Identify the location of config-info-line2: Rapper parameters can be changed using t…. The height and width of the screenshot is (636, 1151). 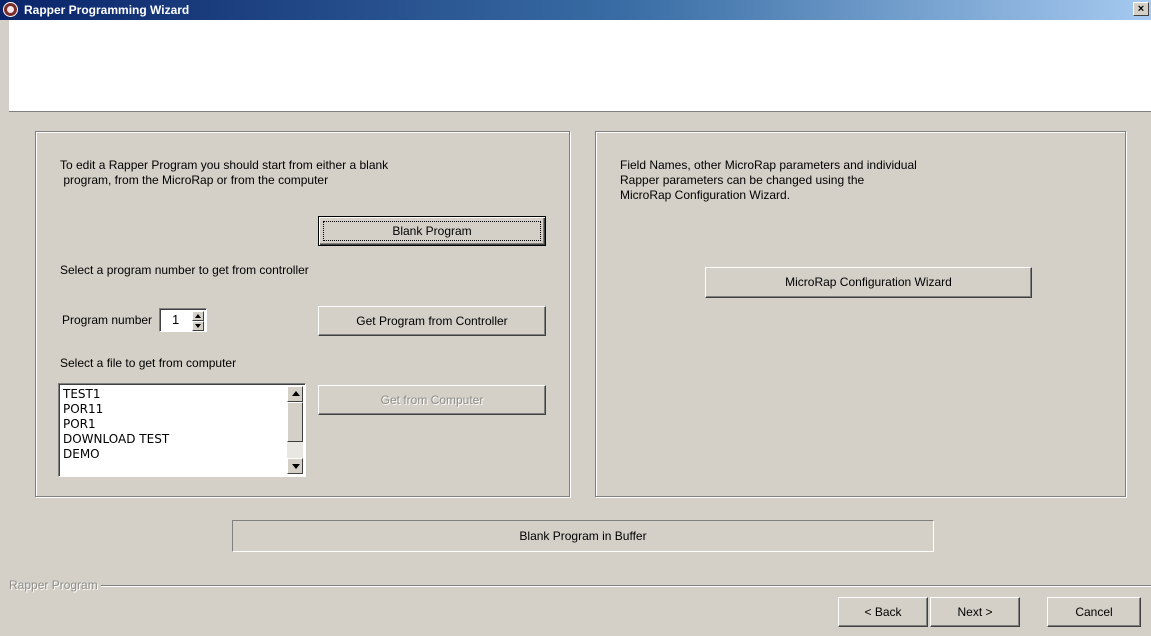
(742, 180).